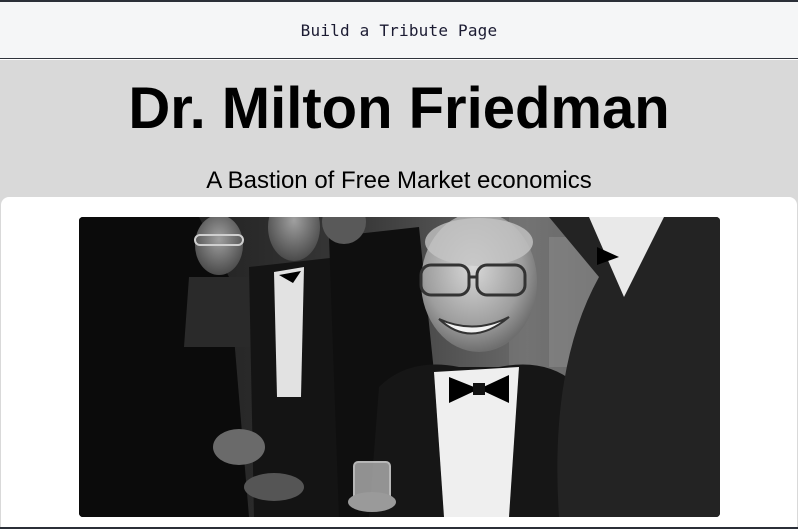  I want to click on project-title: Build a Tribute Page, so click(399, 30).